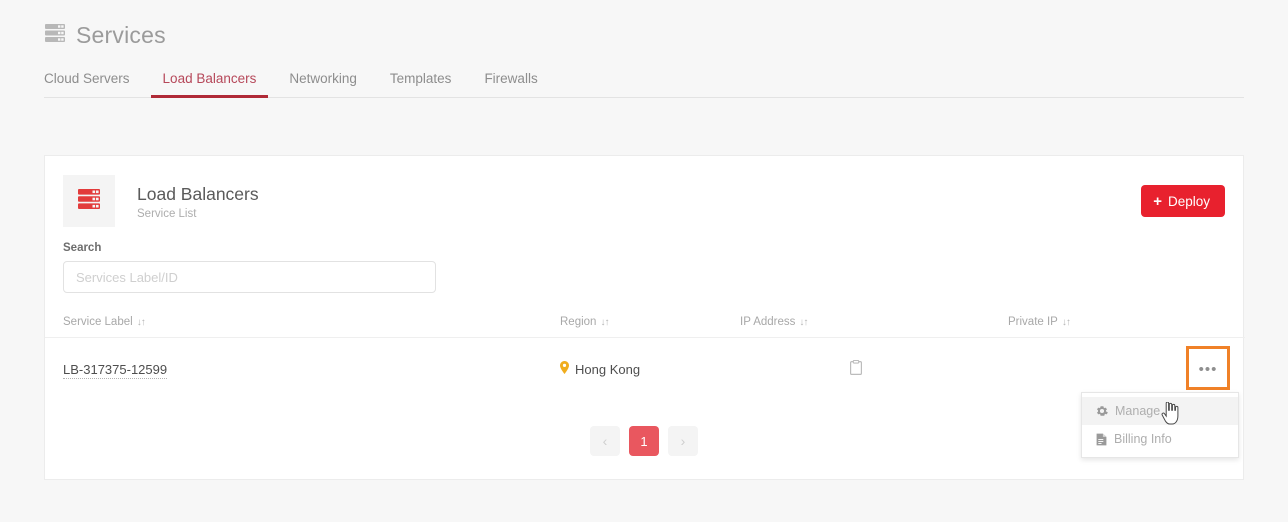 The width and height of the screenshot is (1288, 522). What do you see at coordinates (564, 369) in the screenshot?
I see `map-pin-icon` at bounding box center [564, 369].